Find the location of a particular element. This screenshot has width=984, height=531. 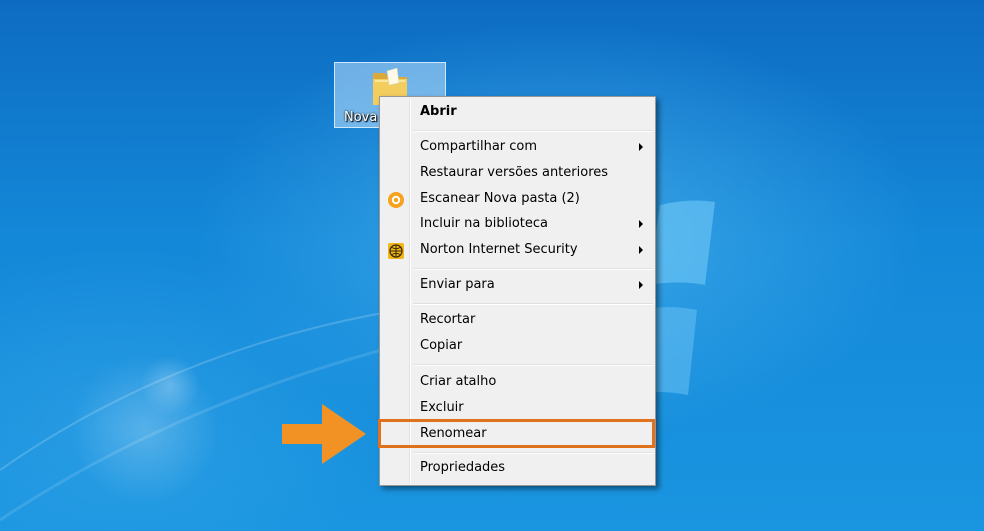

avast-scan-icon is located at coordinates (396, 200).